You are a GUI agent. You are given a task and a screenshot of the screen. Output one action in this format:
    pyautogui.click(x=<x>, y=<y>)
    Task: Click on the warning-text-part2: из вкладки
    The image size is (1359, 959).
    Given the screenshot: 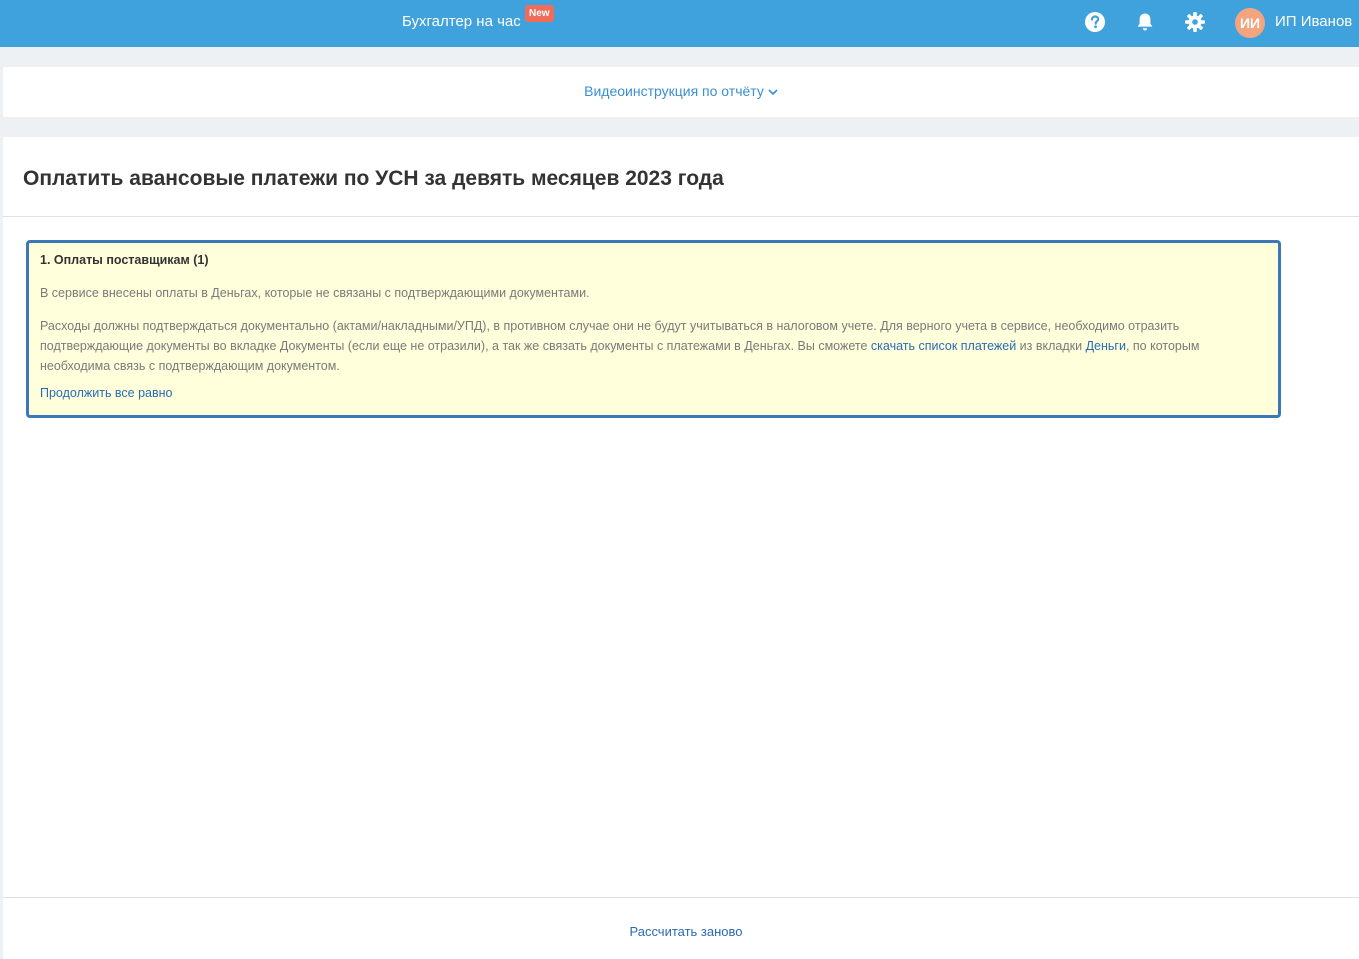 What is the action you would take?
    pyautogui.click(x=1051, y=346)
    